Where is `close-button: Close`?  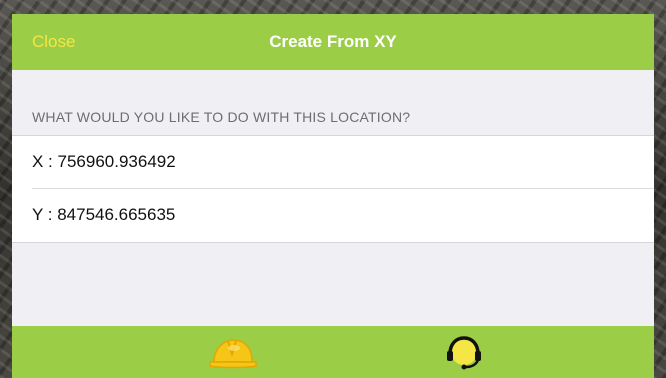 close-button: Close is located at coordinates (53, 42).